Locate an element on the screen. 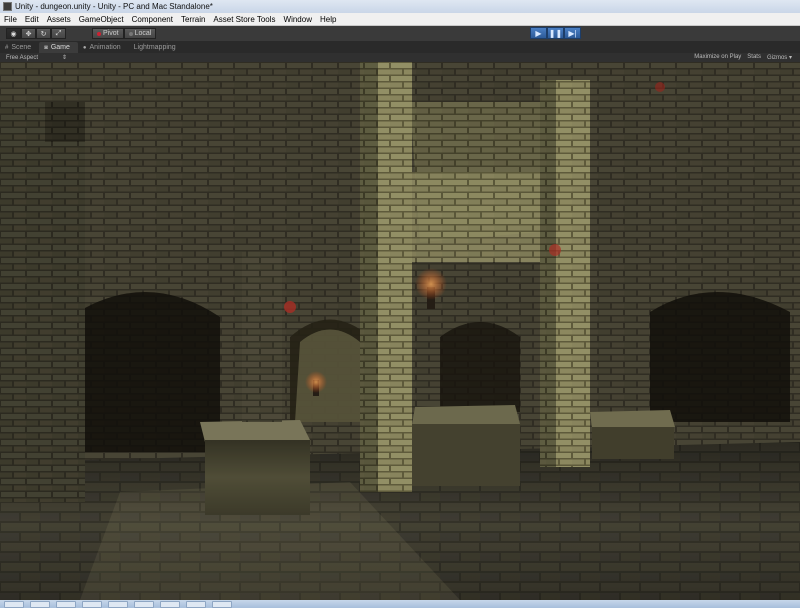 This screenshot has width=800, height=608. menu-terrain: Terrain is located at coordinates (193, 19).